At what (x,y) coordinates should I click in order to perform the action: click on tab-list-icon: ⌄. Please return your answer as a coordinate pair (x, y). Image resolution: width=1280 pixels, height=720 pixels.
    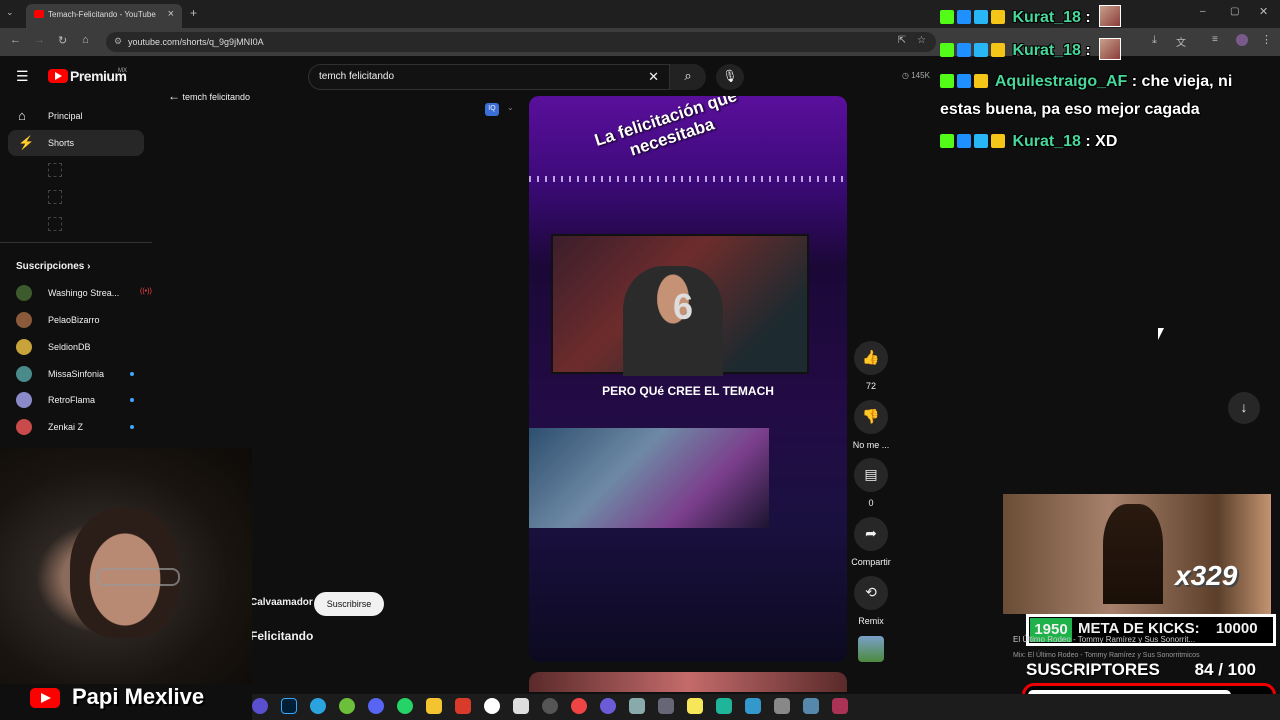
    Looking at the image, I should click on (10, 12).